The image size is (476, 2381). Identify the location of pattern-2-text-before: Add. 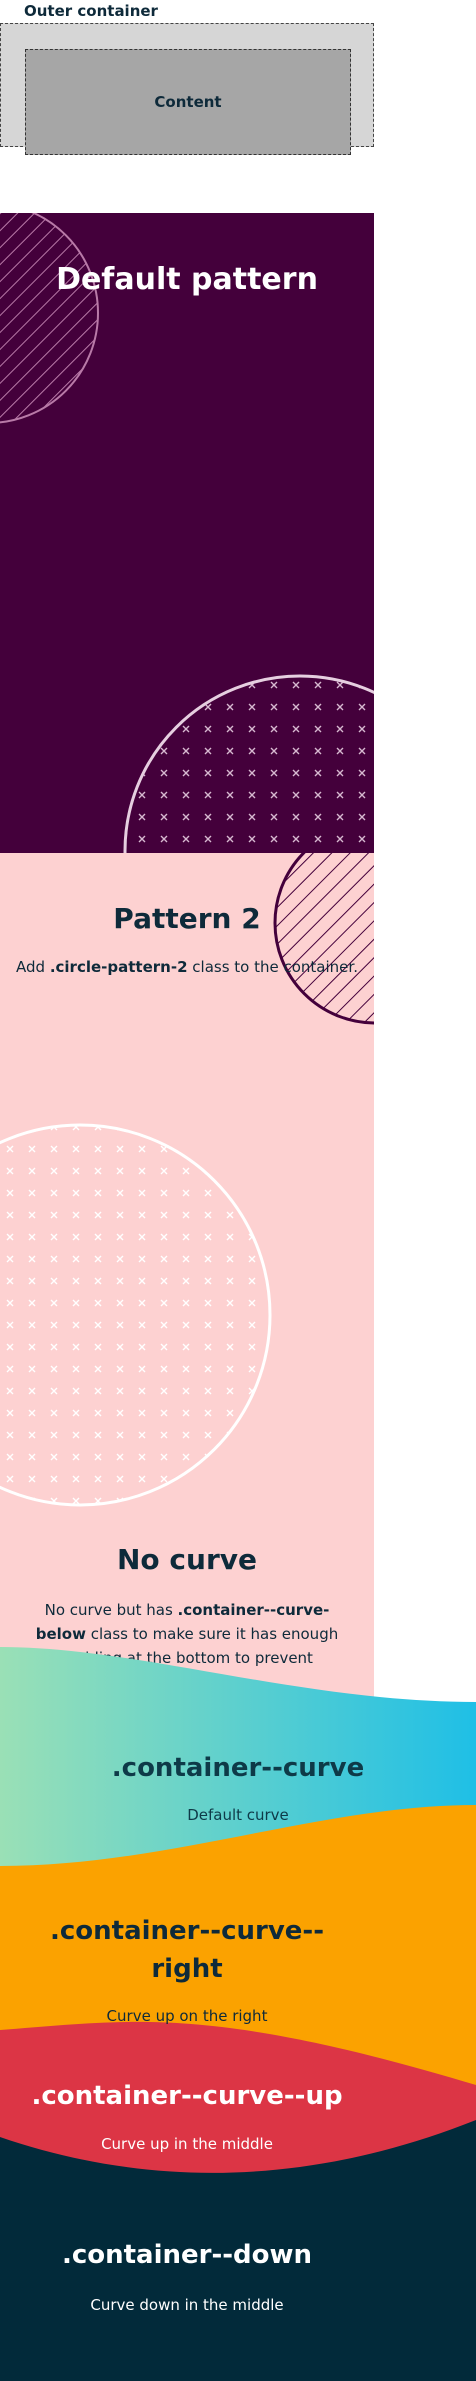
(33, 967).